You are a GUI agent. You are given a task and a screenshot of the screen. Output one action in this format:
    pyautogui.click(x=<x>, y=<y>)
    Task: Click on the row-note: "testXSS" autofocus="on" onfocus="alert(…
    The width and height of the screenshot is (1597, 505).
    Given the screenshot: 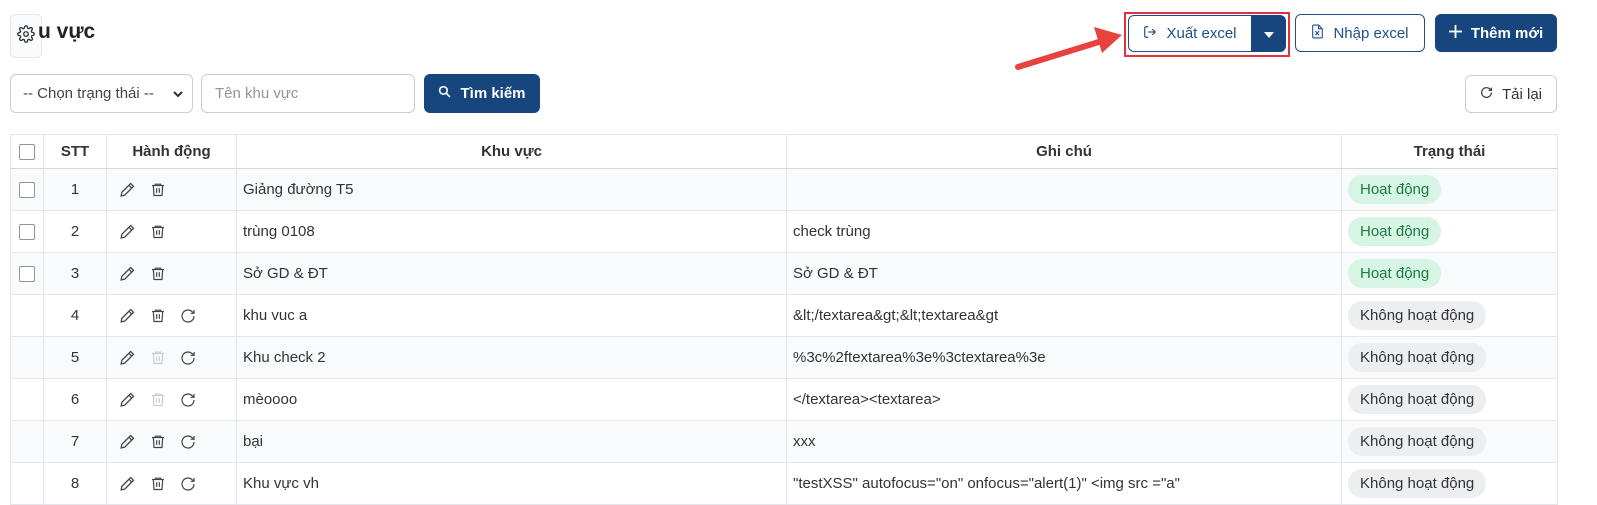 What is the action you would take?
    pyautogui.click(x=1064, y=483)
    